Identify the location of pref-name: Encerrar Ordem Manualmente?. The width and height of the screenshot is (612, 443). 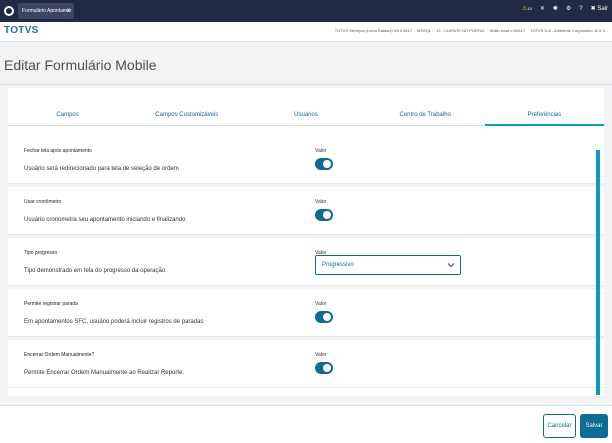
(59, 355).